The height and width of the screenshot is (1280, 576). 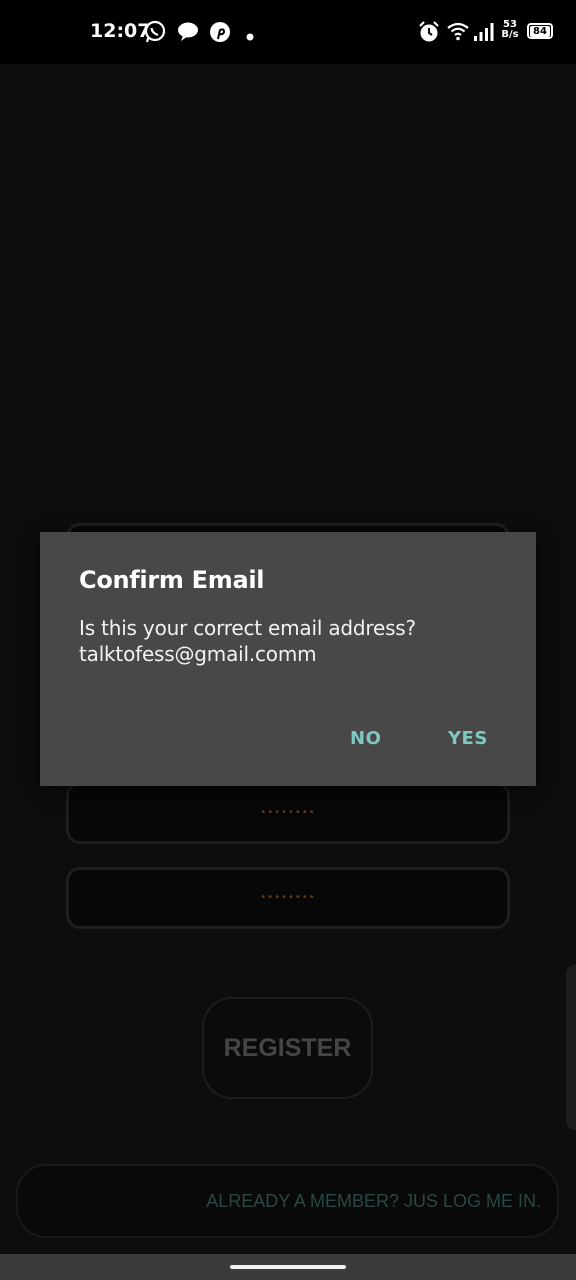 I want to click on status-bar: 12:07 53 B/s 84, so click(x=288, y=32).